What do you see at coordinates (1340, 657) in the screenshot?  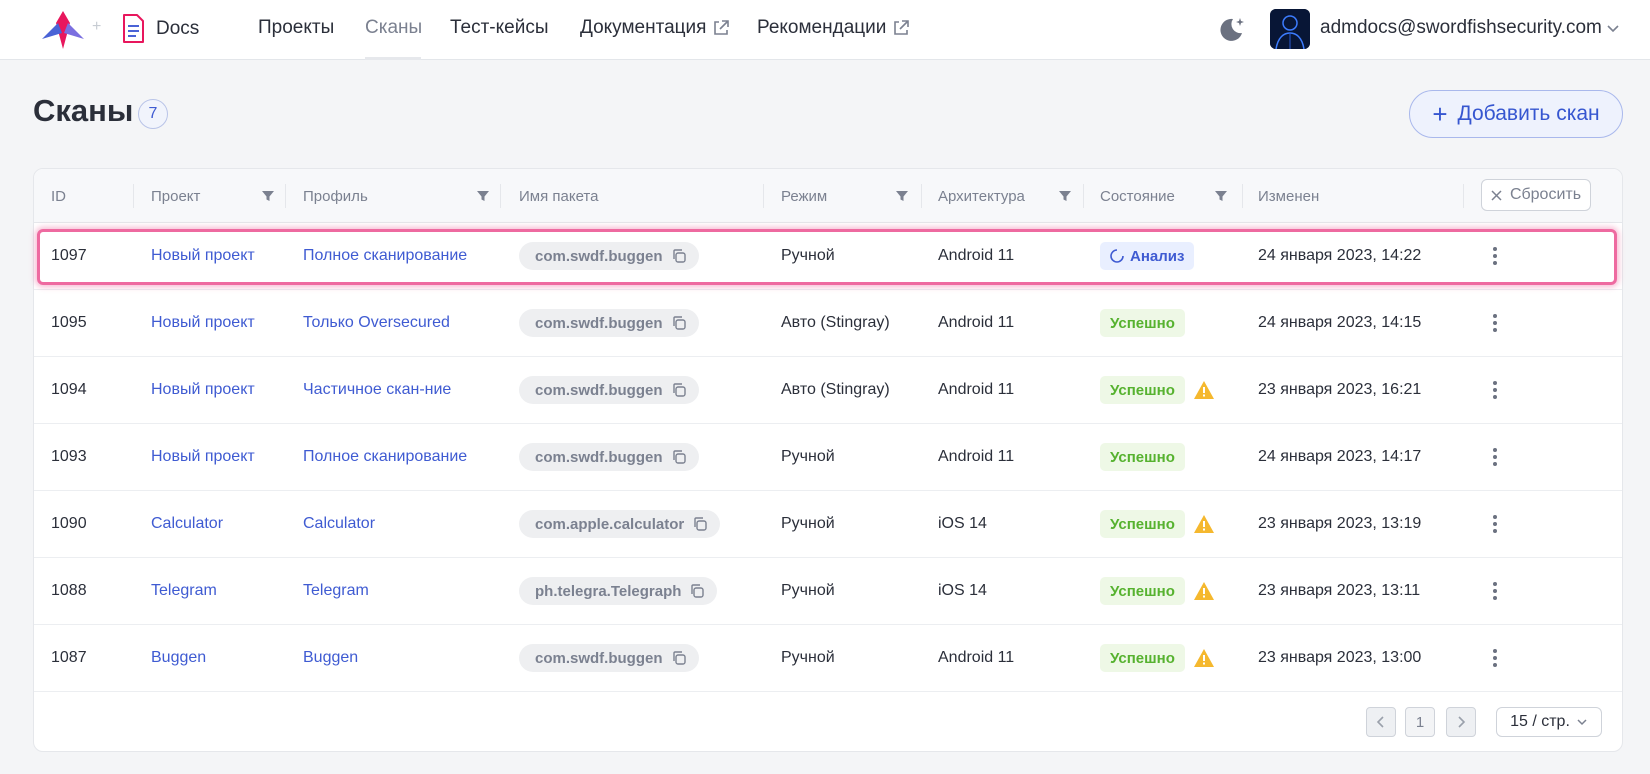 I see `modified-date: 23 января 2023, 13:00` at bounding box center [1340, 657].